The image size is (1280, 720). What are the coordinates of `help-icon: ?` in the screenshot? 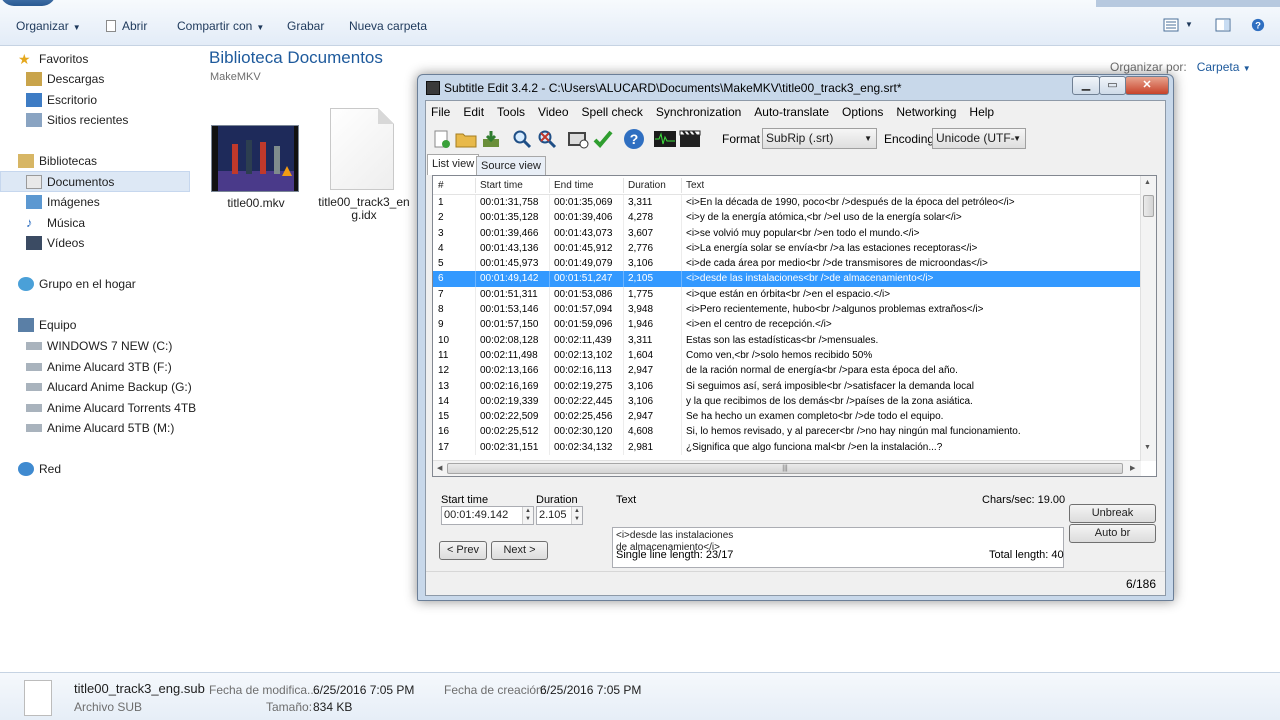 It's located at (1258, 25).